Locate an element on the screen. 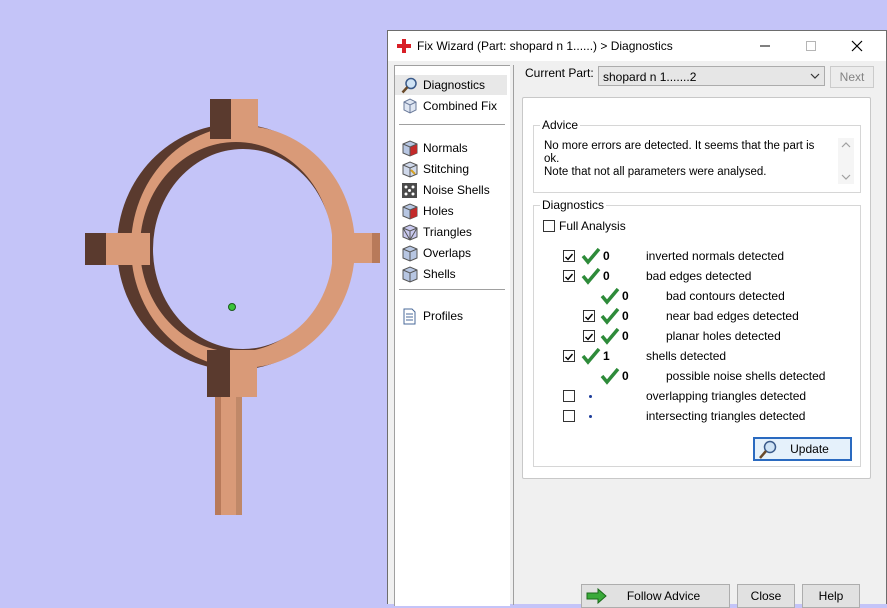 This screenshot has width=887, height=608. nav-item-holes: Holes is located at coordinates (451, 211).